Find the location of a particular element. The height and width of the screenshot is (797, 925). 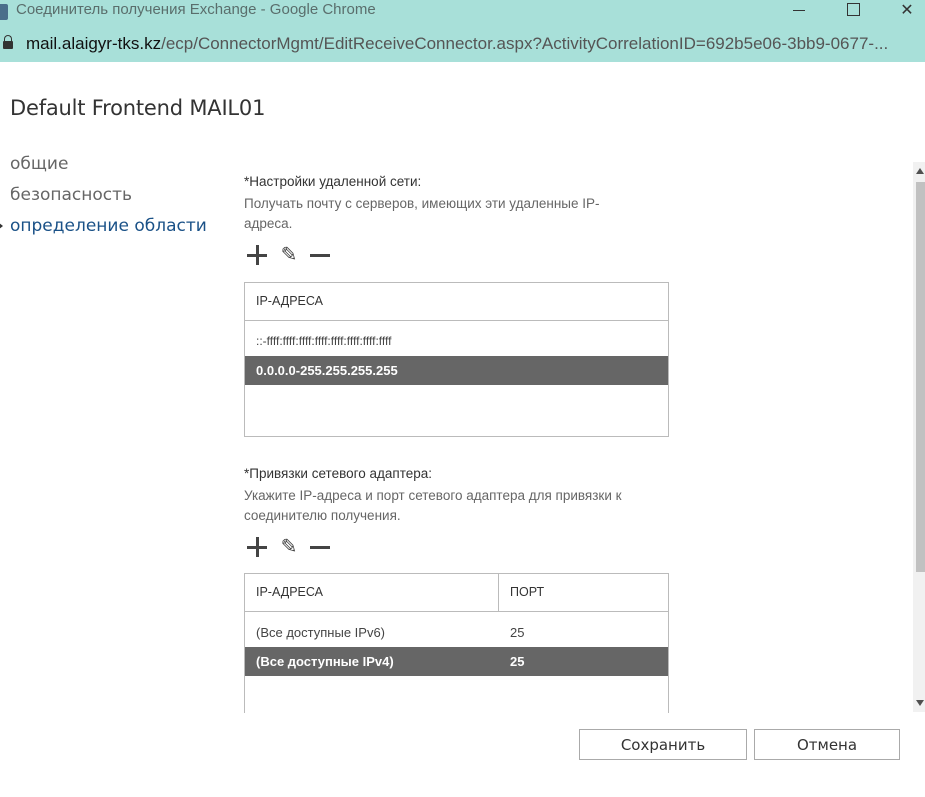

ip-cell: 0.0.0.0-255.255.255.255 is located at coordinates (327, 370).